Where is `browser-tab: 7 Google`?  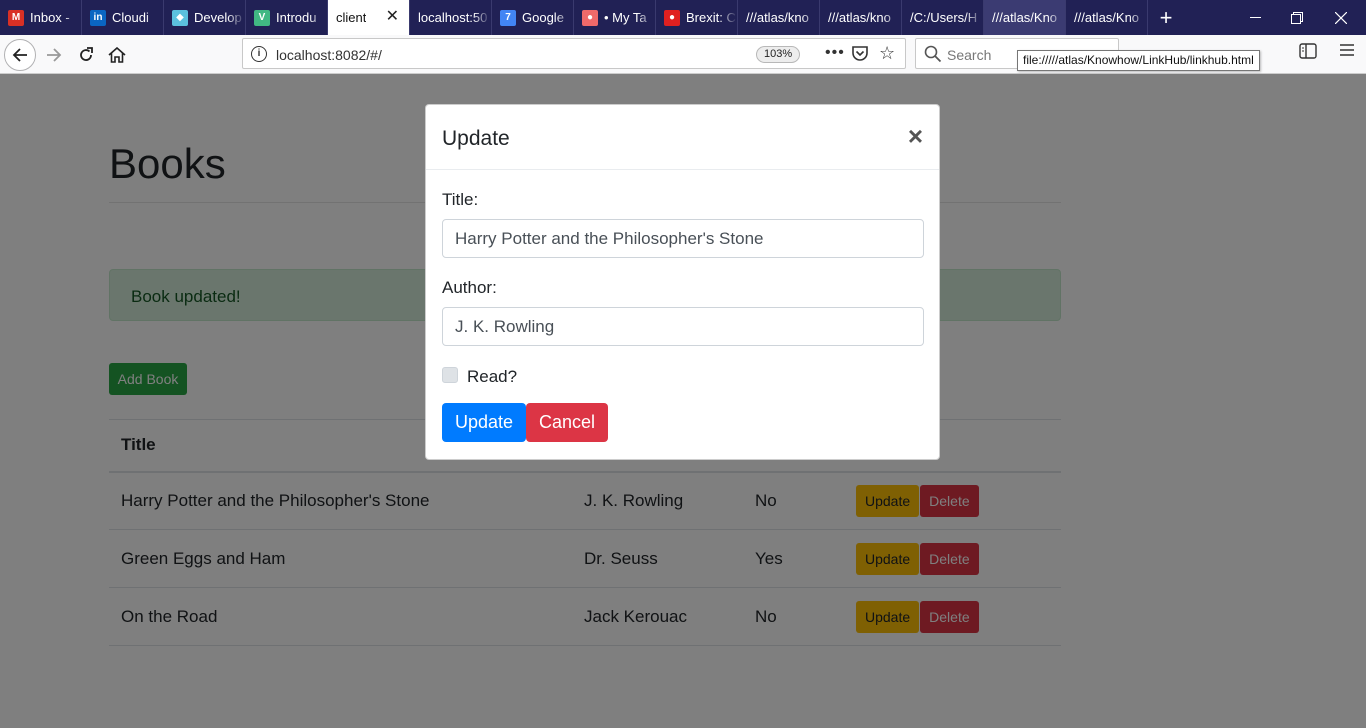 browser-tab: 7 Google is located at coordinates (533, 17).